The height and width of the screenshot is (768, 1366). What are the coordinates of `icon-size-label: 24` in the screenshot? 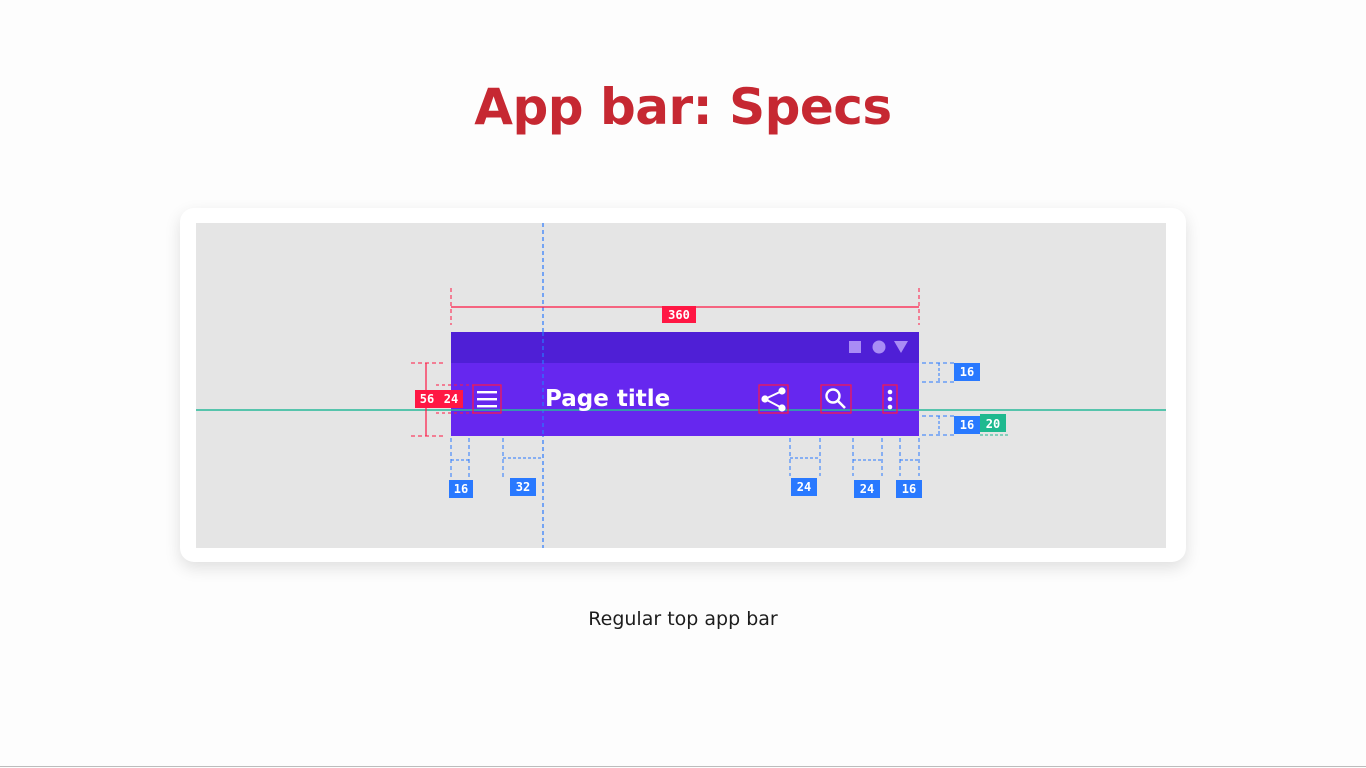 It's located at (451, 399).